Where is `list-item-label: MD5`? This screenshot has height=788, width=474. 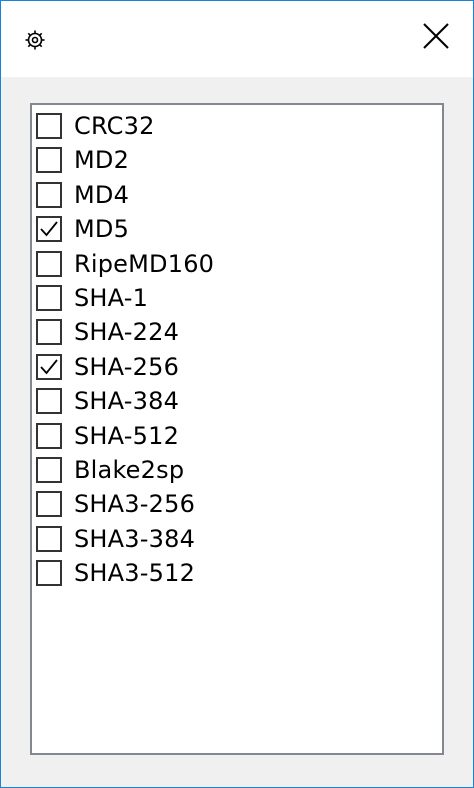
list-item-label: MD5 is located at coordinates (102, 229).